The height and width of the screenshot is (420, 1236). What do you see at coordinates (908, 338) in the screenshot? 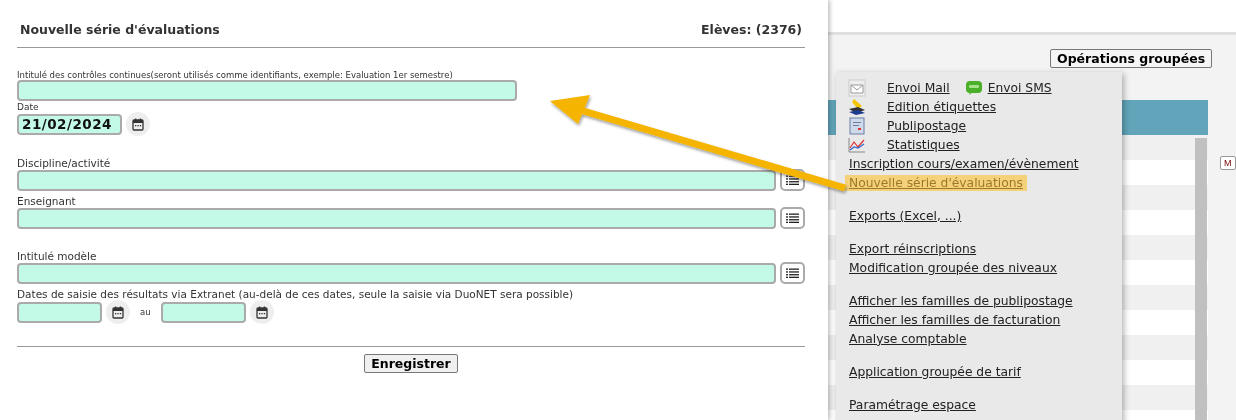
I see `menu-item: Analyse comptable` at bounding box center [908, 338].